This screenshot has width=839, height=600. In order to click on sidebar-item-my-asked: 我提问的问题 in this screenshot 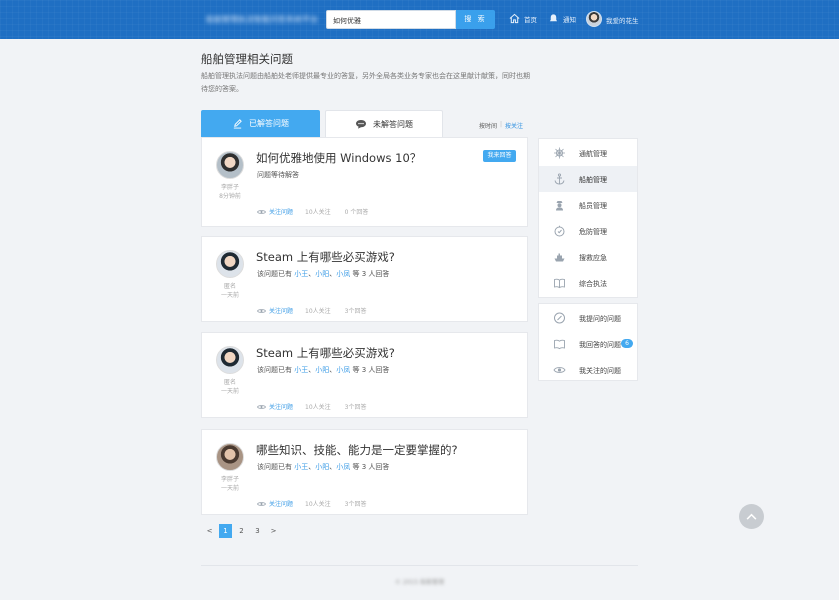, I will do `click(588, 318)`.